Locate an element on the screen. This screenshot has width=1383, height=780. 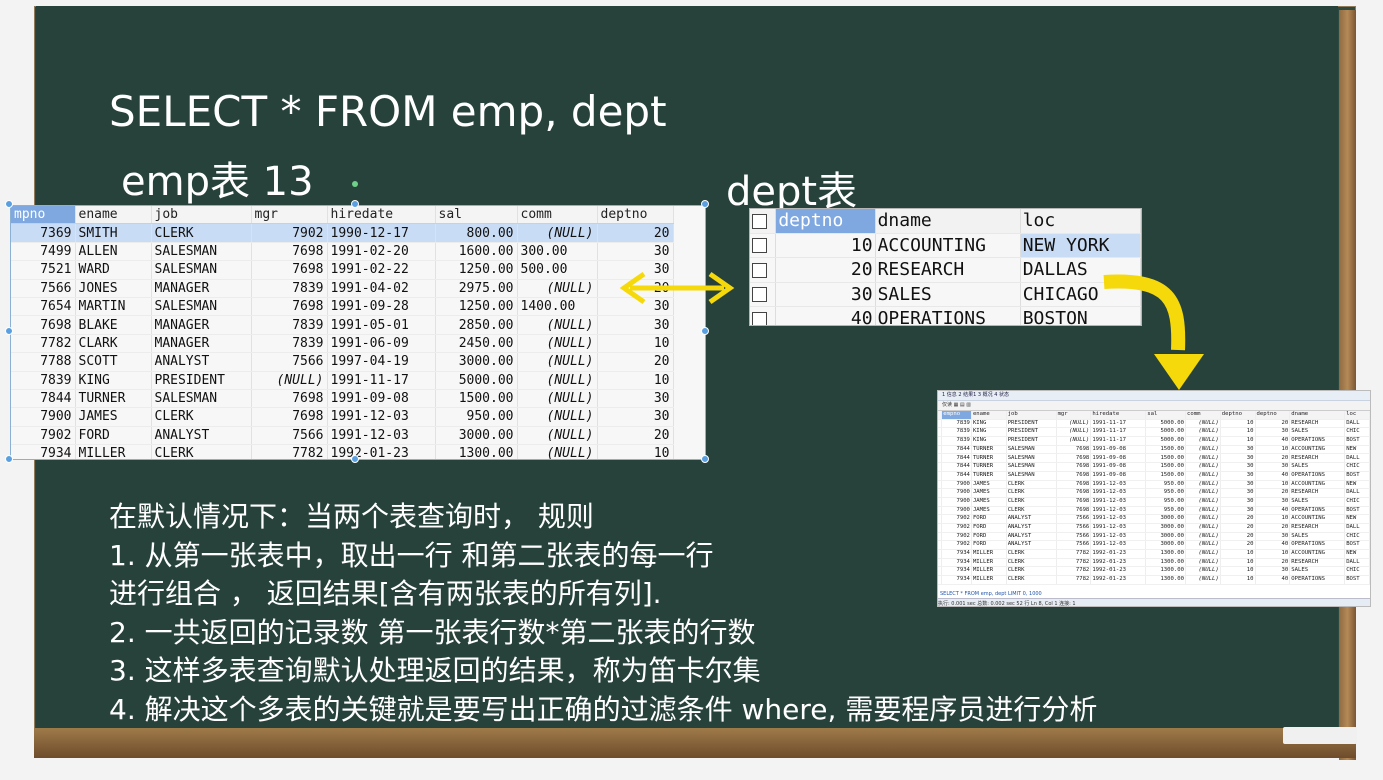
table-cell: KING is located at coordinates (989, 441).